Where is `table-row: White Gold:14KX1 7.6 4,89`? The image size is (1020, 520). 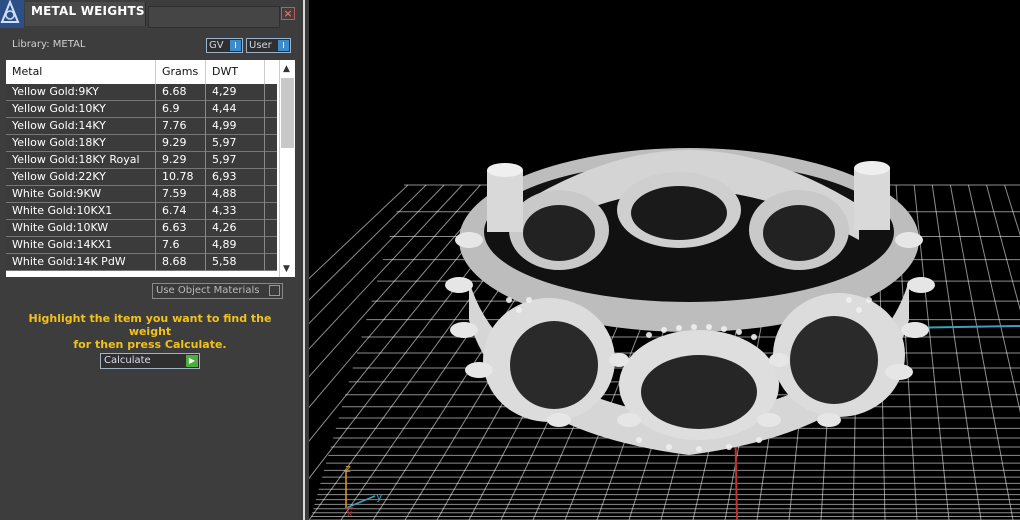
table-row: White Gold:14KX1 7.6 4,89 is located at coordinates (141, 245).